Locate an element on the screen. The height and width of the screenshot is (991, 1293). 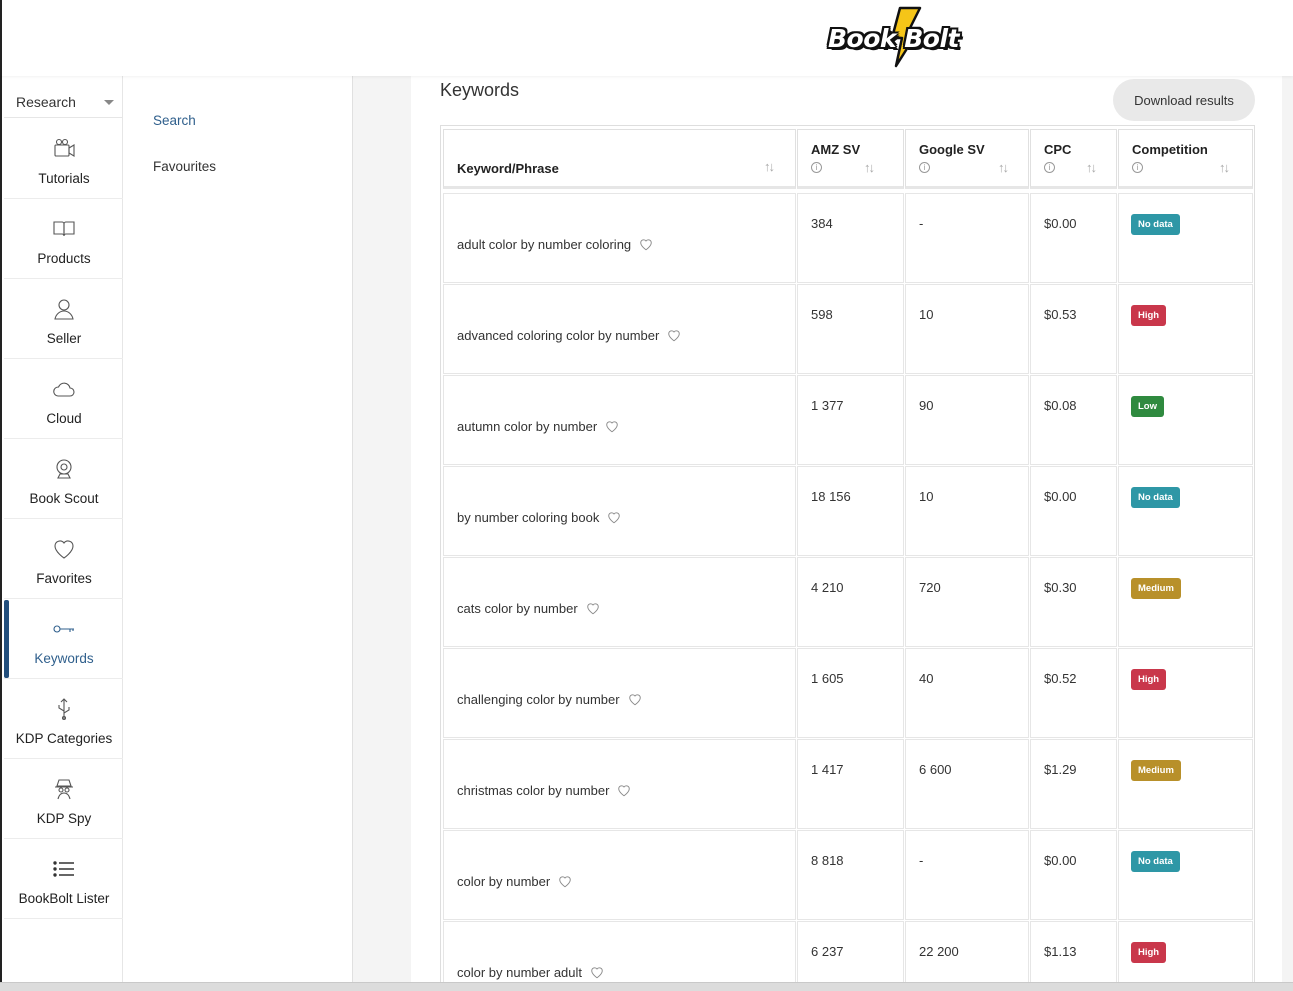
subnav-favourites: Favourites is located at coordinates (184, 166).